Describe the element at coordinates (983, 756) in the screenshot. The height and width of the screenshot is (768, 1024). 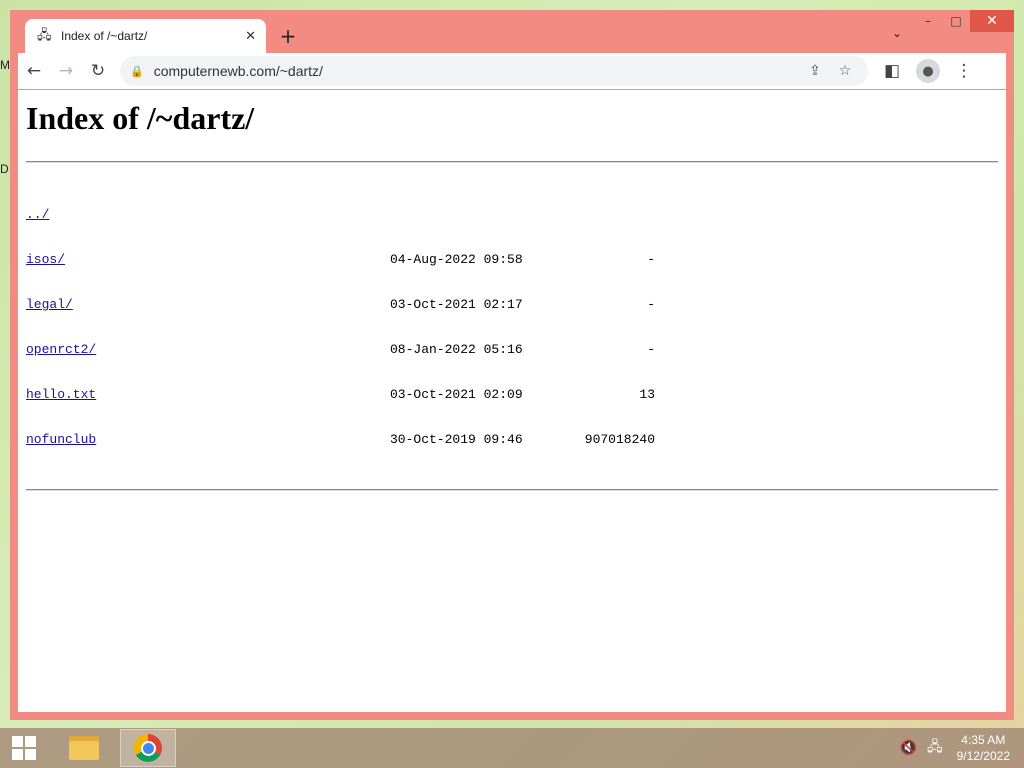
I see `clock-date: 9/12/2022` at that location.